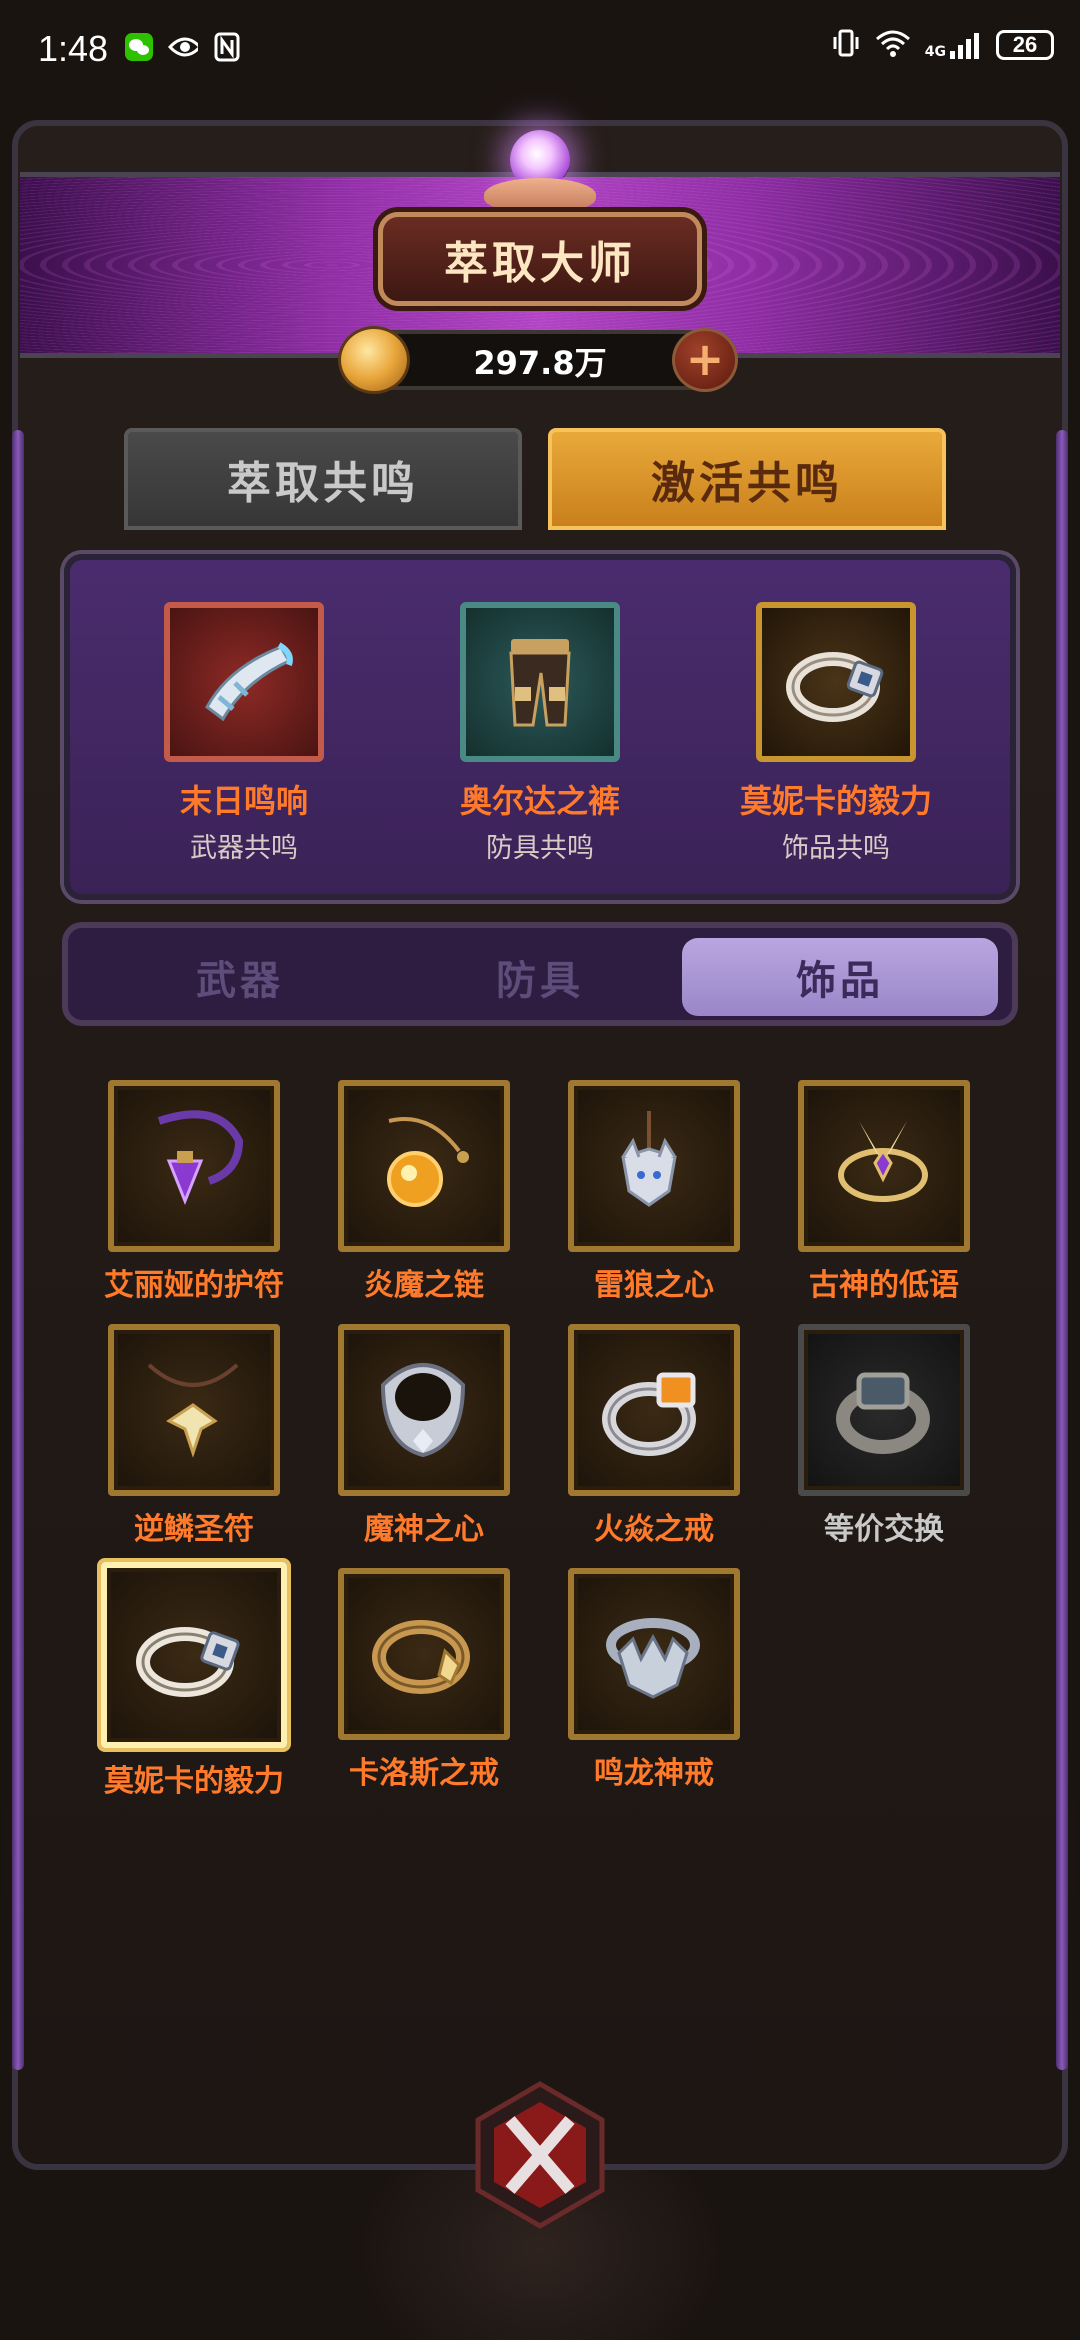  Describe the element at coordinates (540, 848) in the screenshot. I see `resonance-armor-type: 防具共鸣` at that location.